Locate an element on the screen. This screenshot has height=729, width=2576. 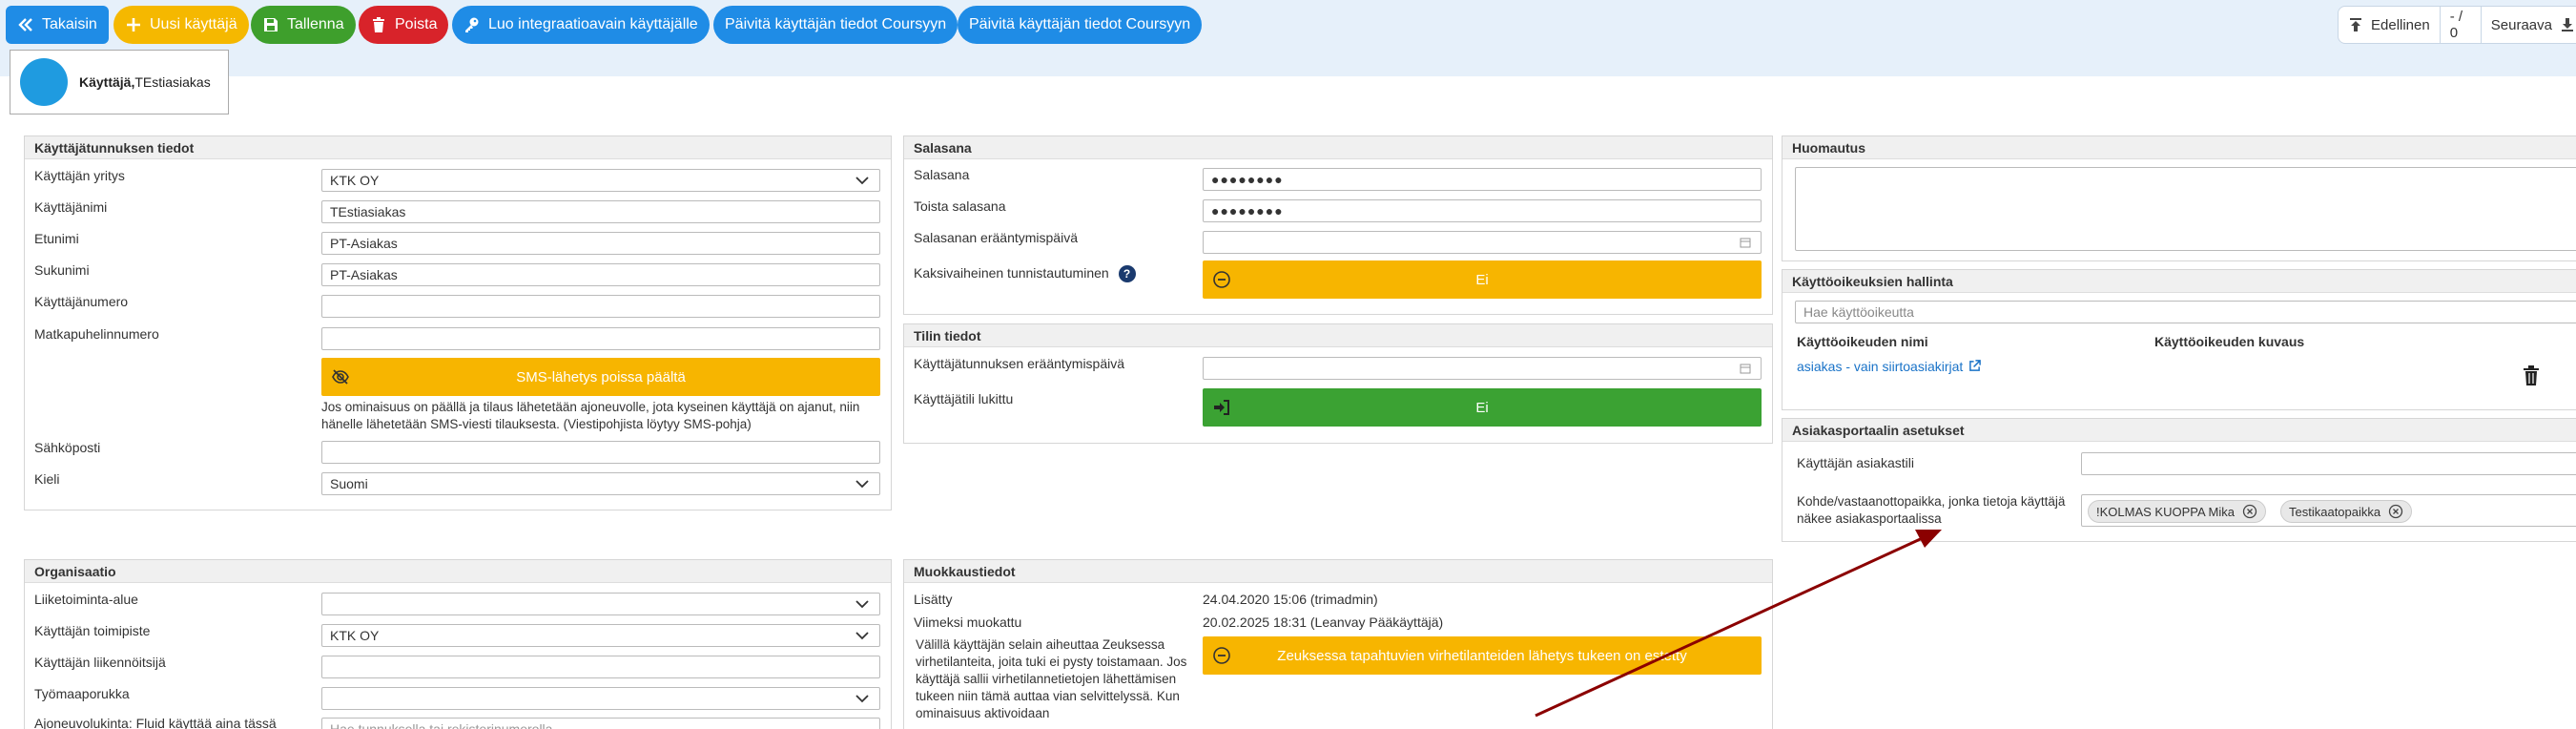
work-group-label: Työmaaporukka is located at coordinates (82, 693).